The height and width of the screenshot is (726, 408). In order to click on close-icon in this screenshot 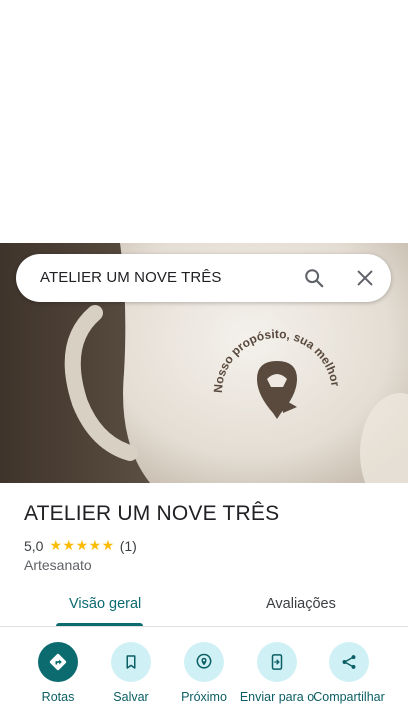, I will do `click(365, 278)`.